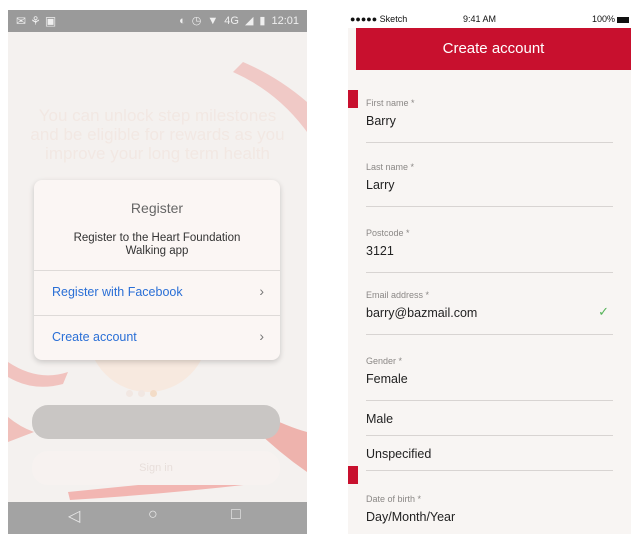 The width and height of the screenshot is (631, 534). Describe the element at coordinates (493, 49) in the screenshot. I see `create-account-header: Create account` at that location.